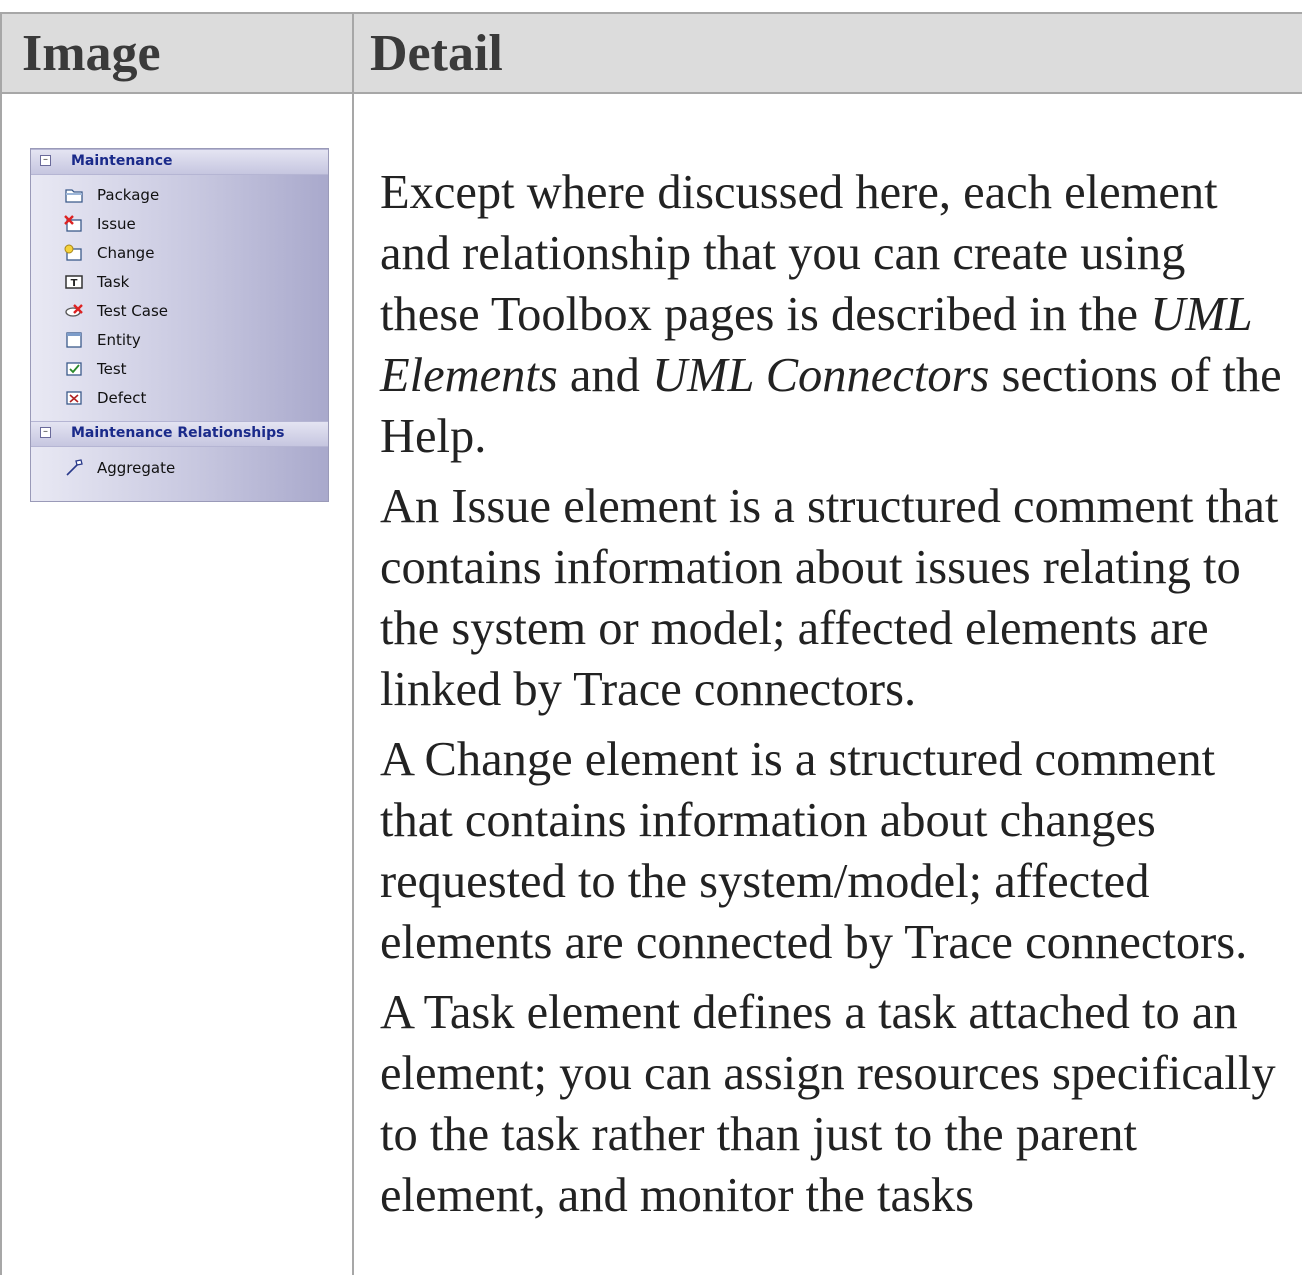 This screenshot has height=1275, width=1302. Describe the element at coordinates (179, 253) in the screenshot. I see `toolbox-item-change: Change` at that location.